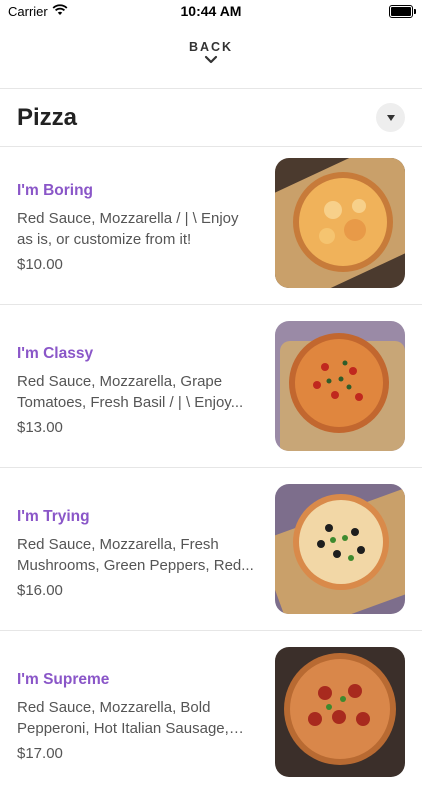 Image resolution: width=422 pixels, height=798 pixels. I want to click on item-price: $16.00, so click(40, 590).